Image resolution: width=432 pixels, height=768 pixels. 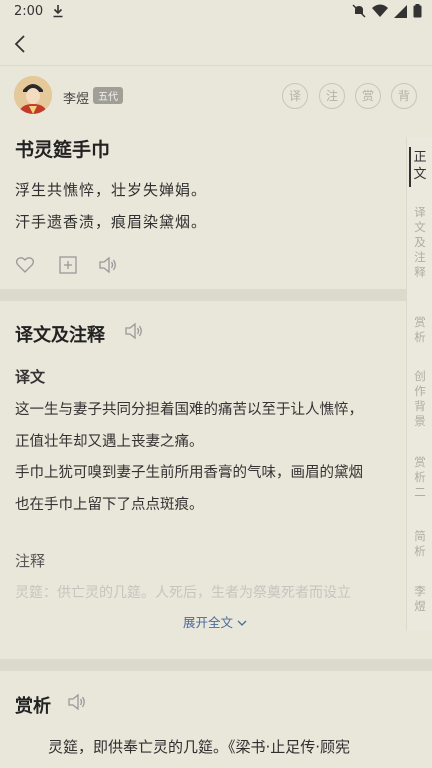 What do you see at coordinates (68, 265) in the screenshot?
I see `add-icon` at bounding box center [68, 265].